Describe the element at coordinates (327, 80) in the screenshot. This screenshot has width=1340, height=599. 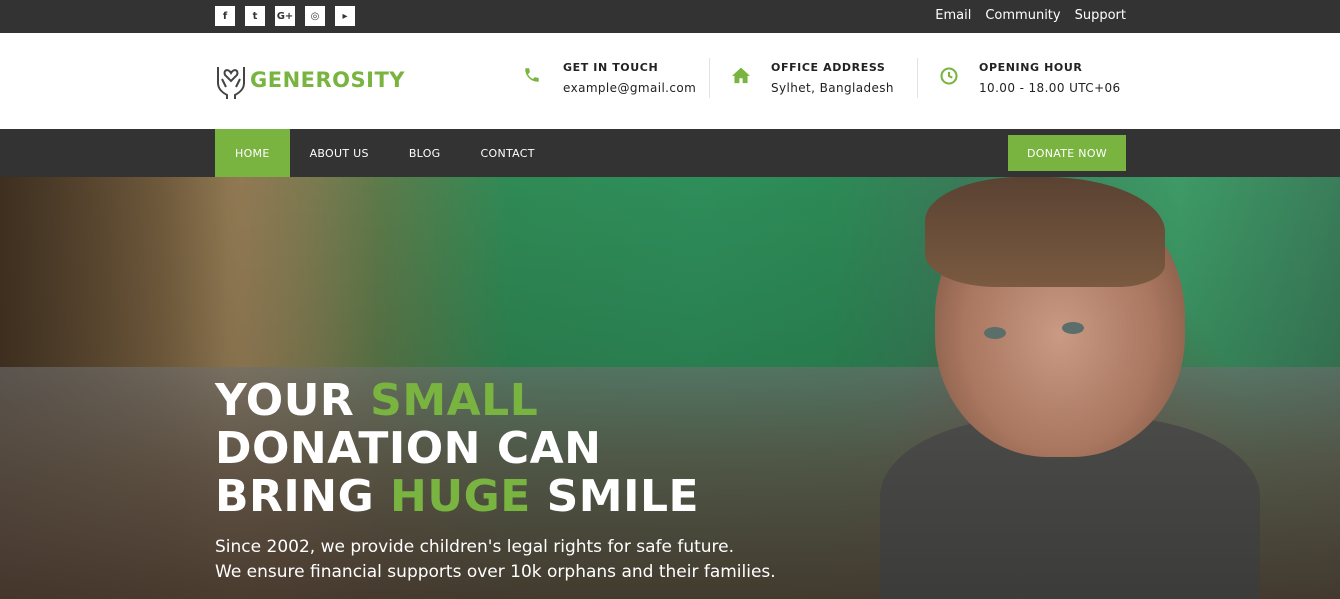
I see `logo-text: GENEROSITY` at that location.